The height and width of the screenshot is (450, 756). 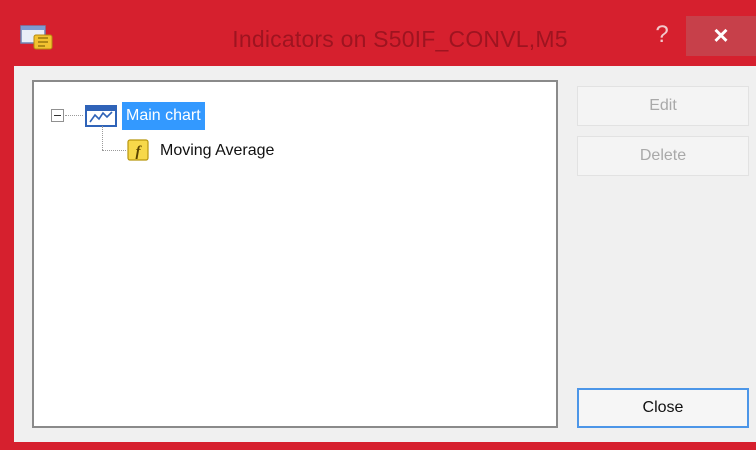 I want to click on close-button: Close, so click(x=663, y=408).